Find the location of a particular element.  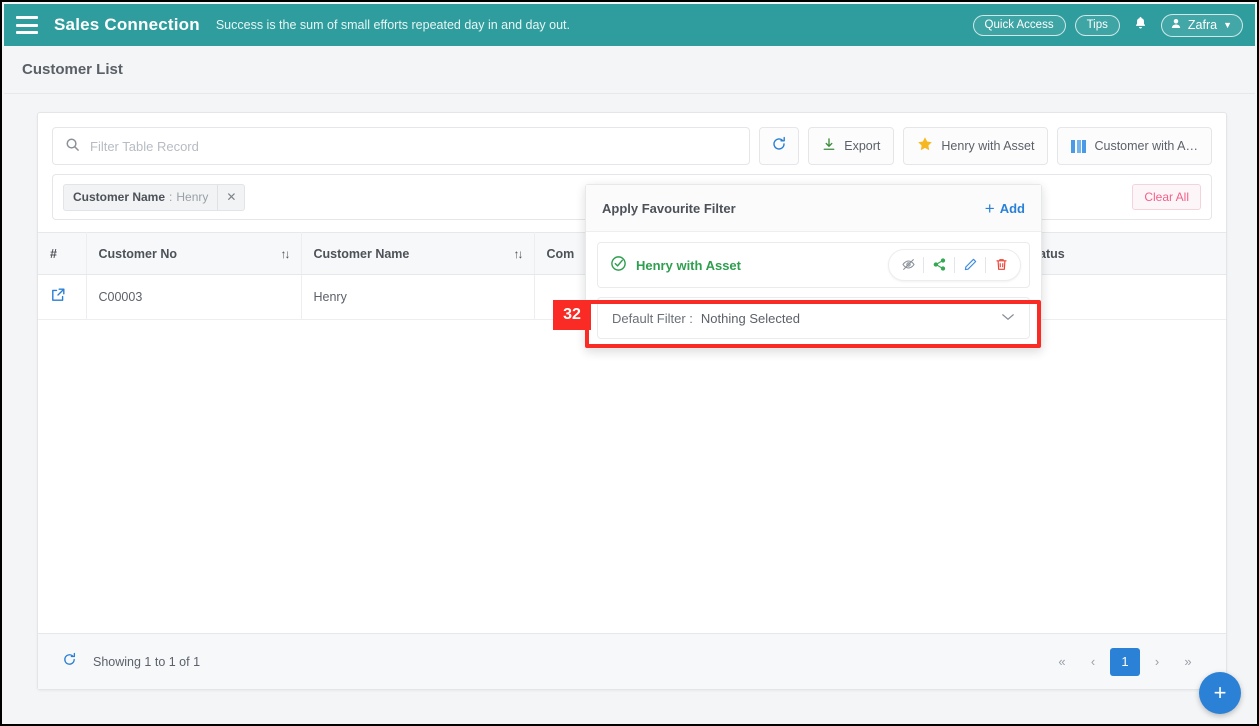

default-filter-value: Nothing Selected is located at coordinates (750, 318).